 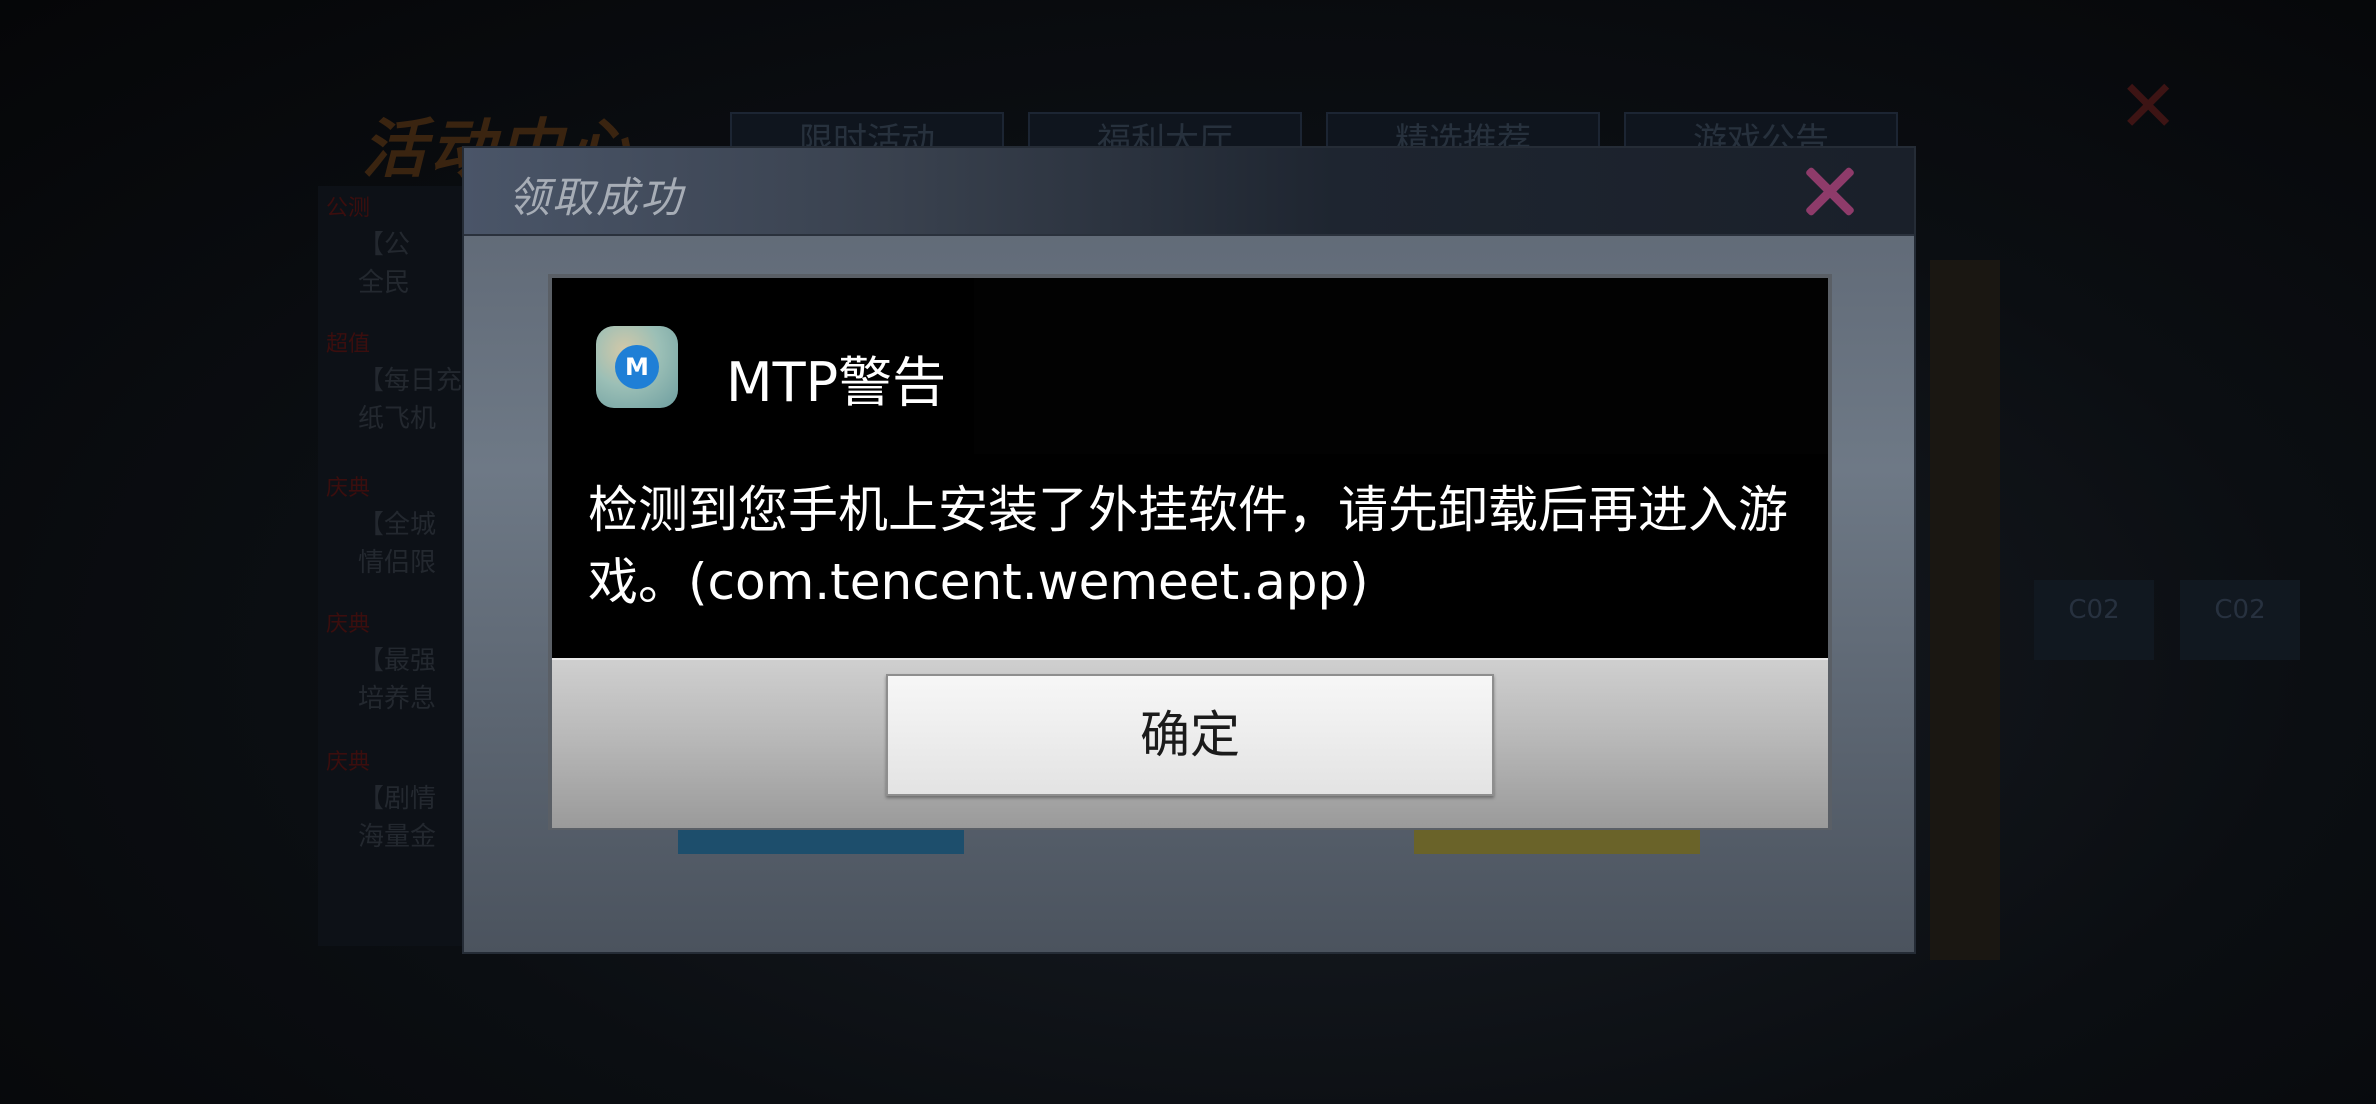 What do you see at coordinates (1189, 192) in the screenshot?
I see `claim-success-header: 领取成功` at bounding box center [1189, 192].